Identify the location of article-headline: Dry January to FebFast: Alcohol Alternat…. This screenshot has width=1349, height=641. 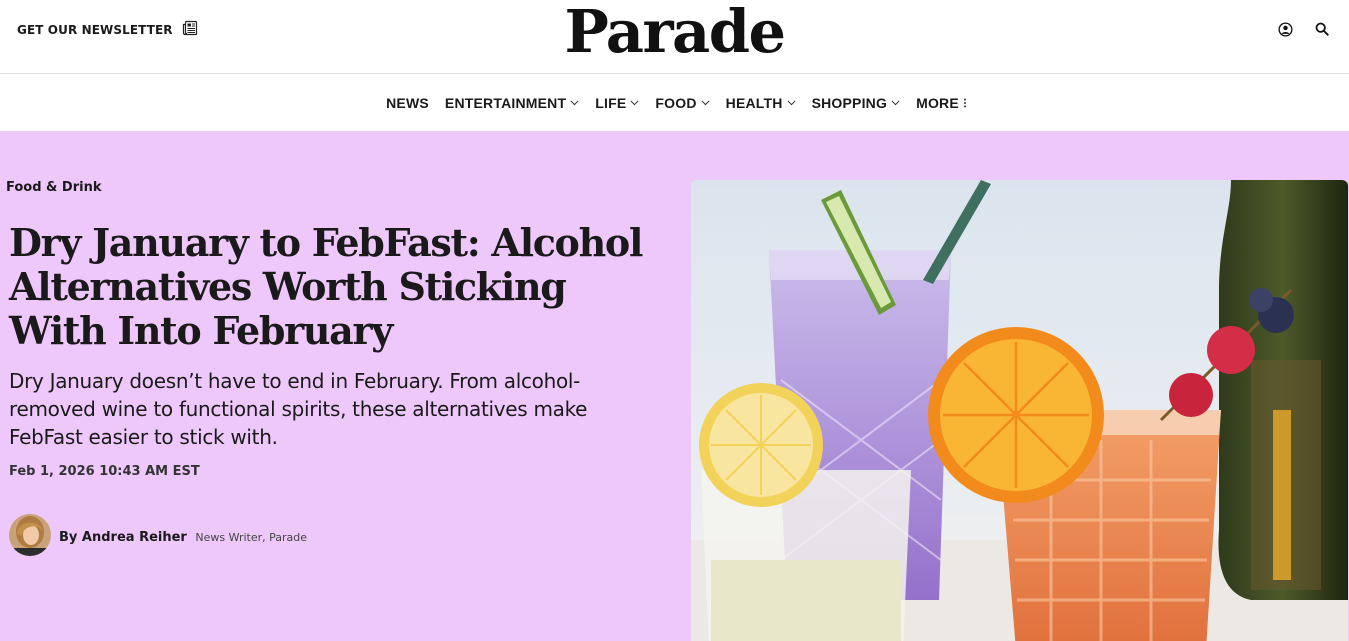
(326, 286).